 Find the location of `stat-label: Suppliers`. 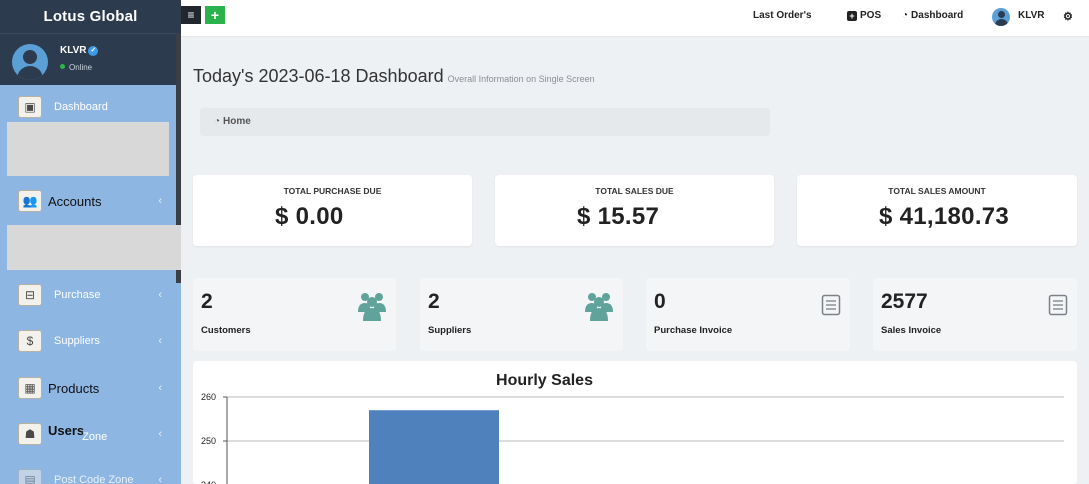

stat-label: Suppliers is located at coordinates (450, 330).